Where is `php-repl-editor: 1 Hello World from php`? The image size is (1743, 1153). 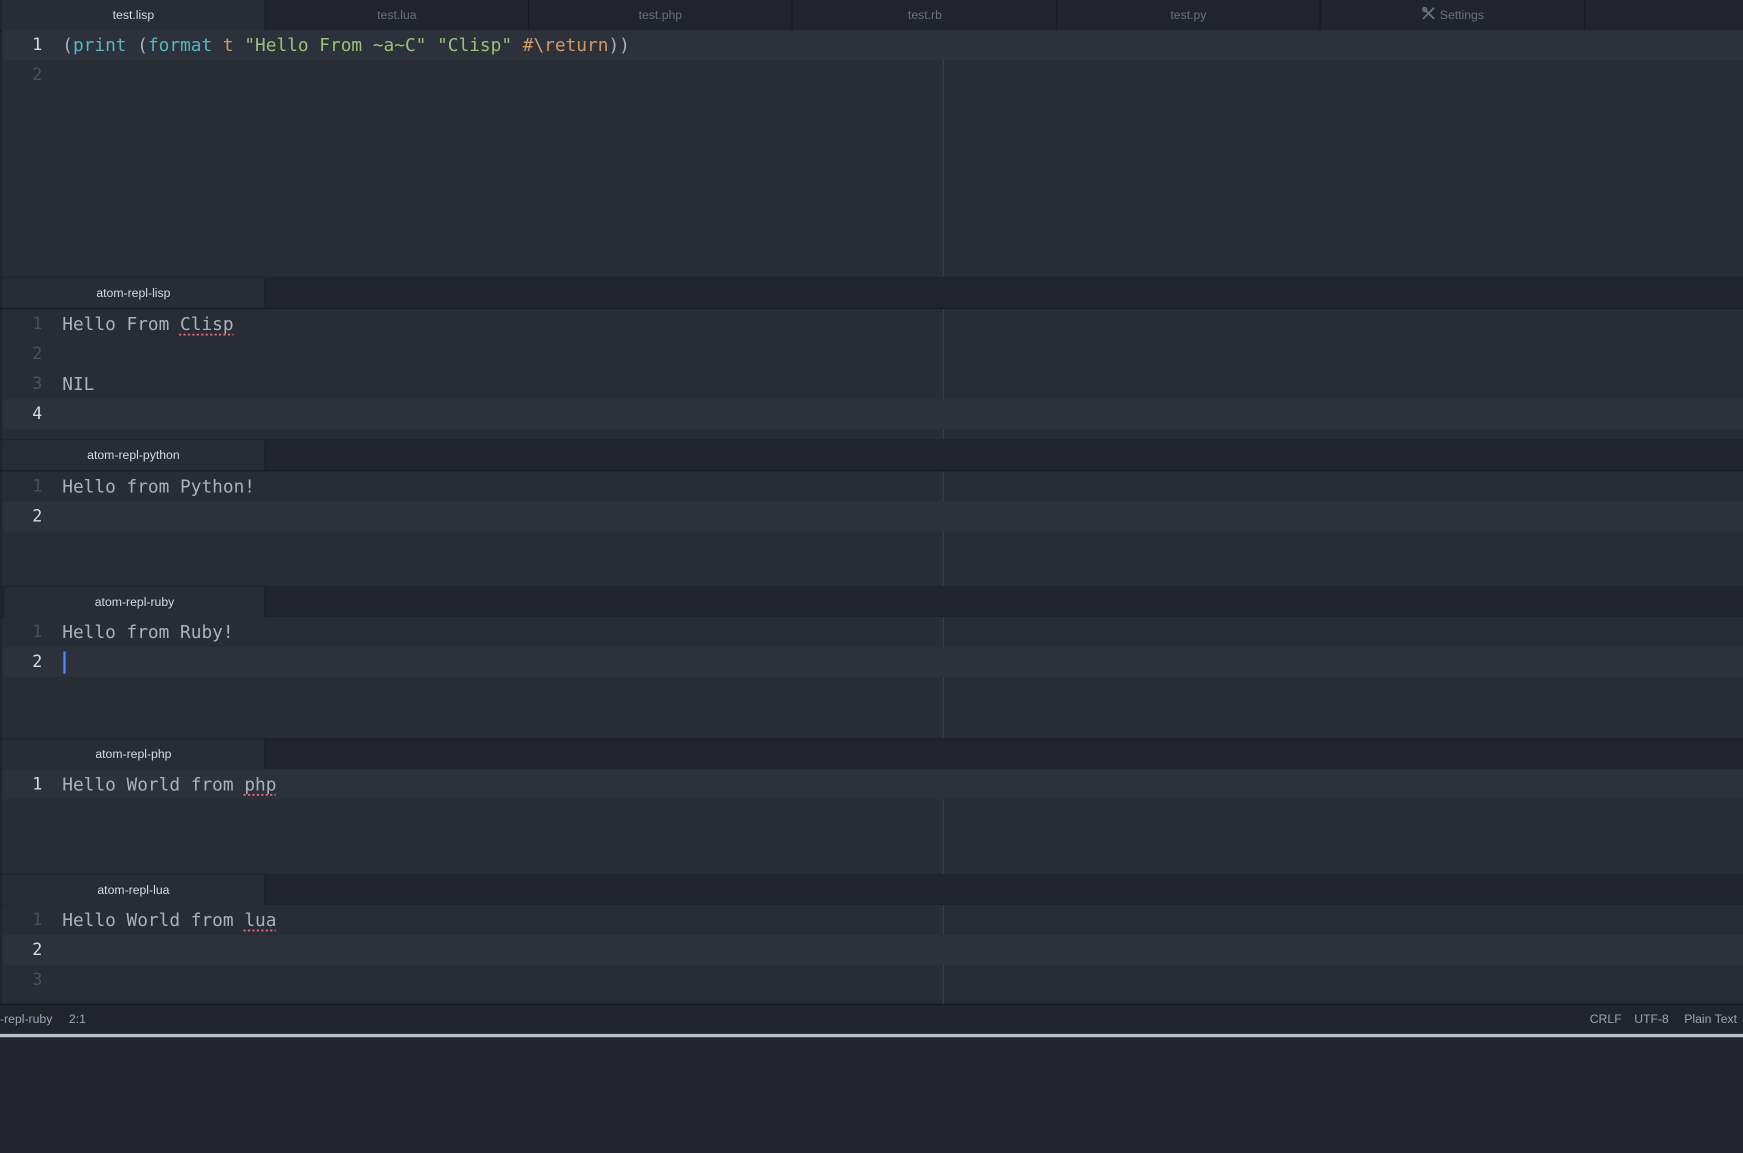 php-repl-editor: 1 Hello World from php is located at coordinates (872, 821).